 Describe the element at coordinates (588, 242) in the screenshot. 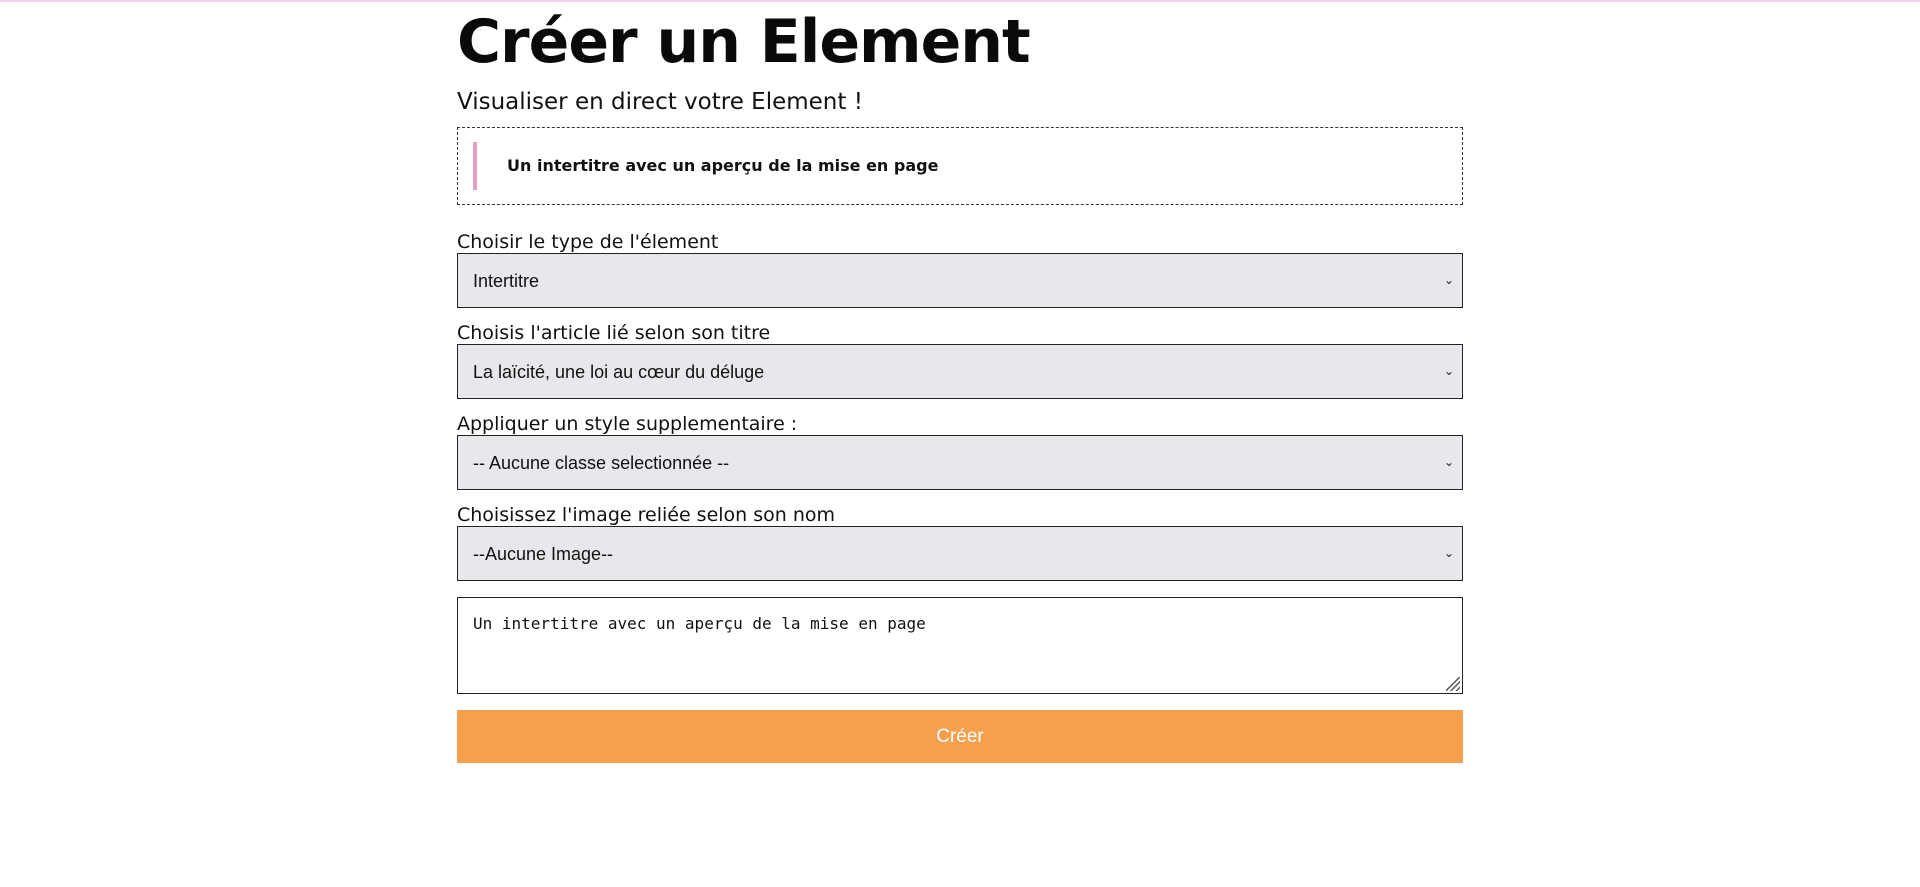

I see `type-label: Choisir le type de l'élement` at that location.